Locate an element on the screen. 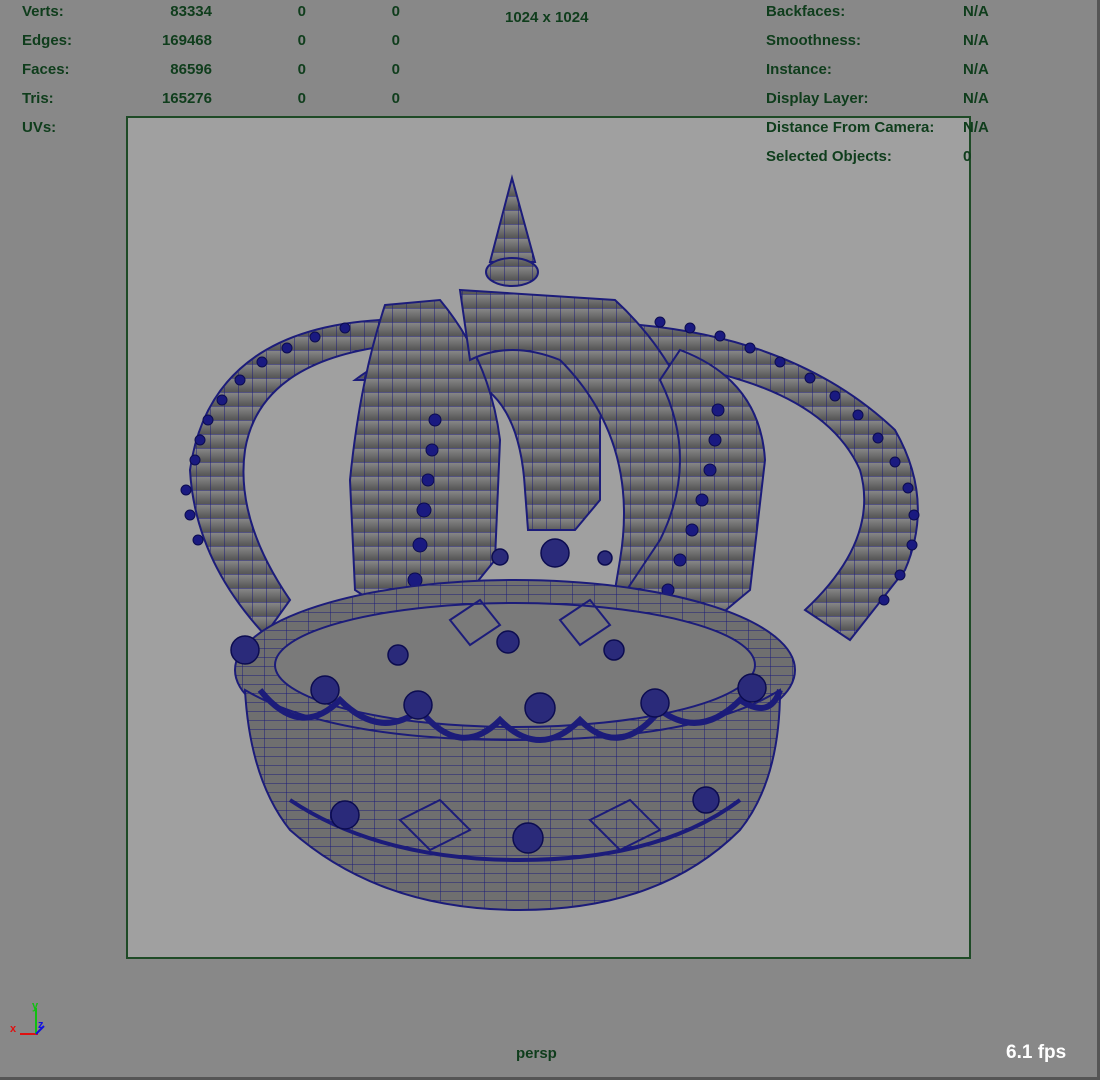  hud-label: Backfaces: is located at coordinates (806, 11).